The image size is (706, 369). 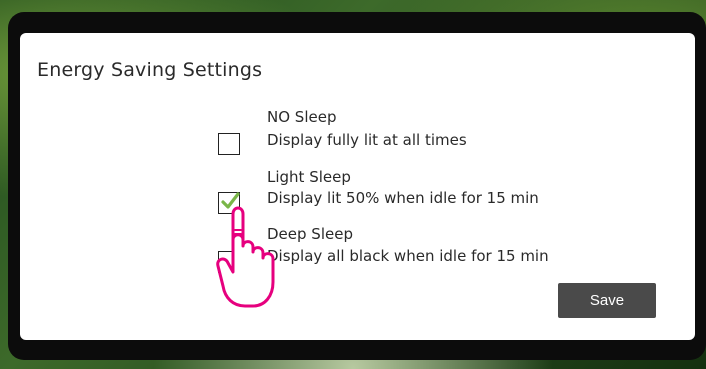 What do you see at coordinates (403, 198) in the screenshot?
I see `option-description: Display lit 50% when idle for 15 min` at bounding box center [403, 198].